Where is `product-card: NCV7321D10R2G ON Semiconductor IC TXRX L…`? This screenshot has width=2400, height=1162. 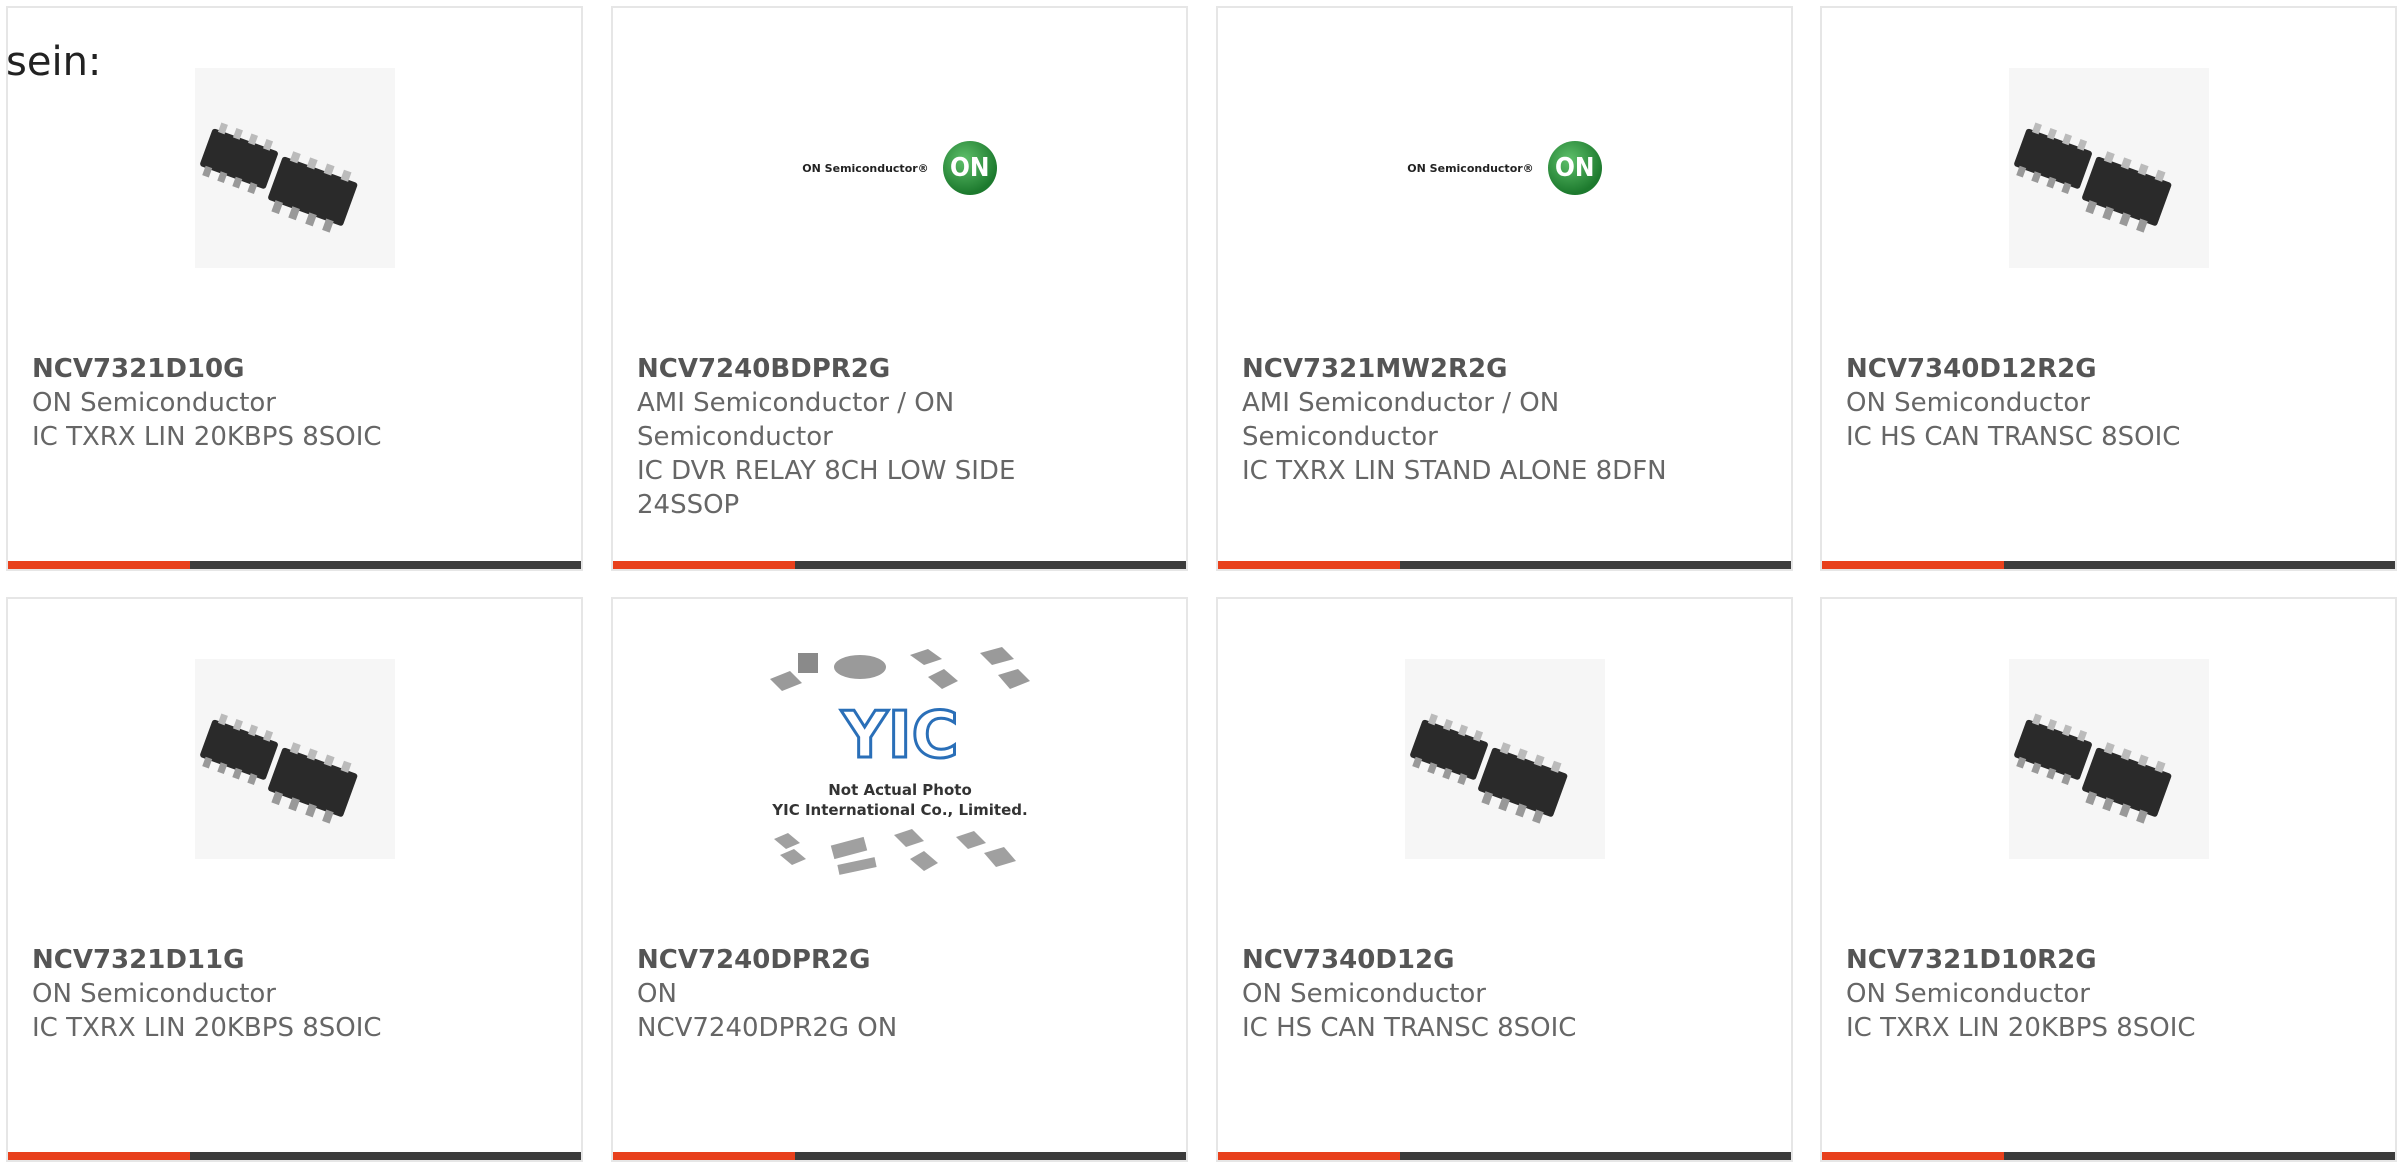
product-card: NCV7321D10R2G ON Semiconductor IC TXRX L… is located at coordinates (2108, 879).